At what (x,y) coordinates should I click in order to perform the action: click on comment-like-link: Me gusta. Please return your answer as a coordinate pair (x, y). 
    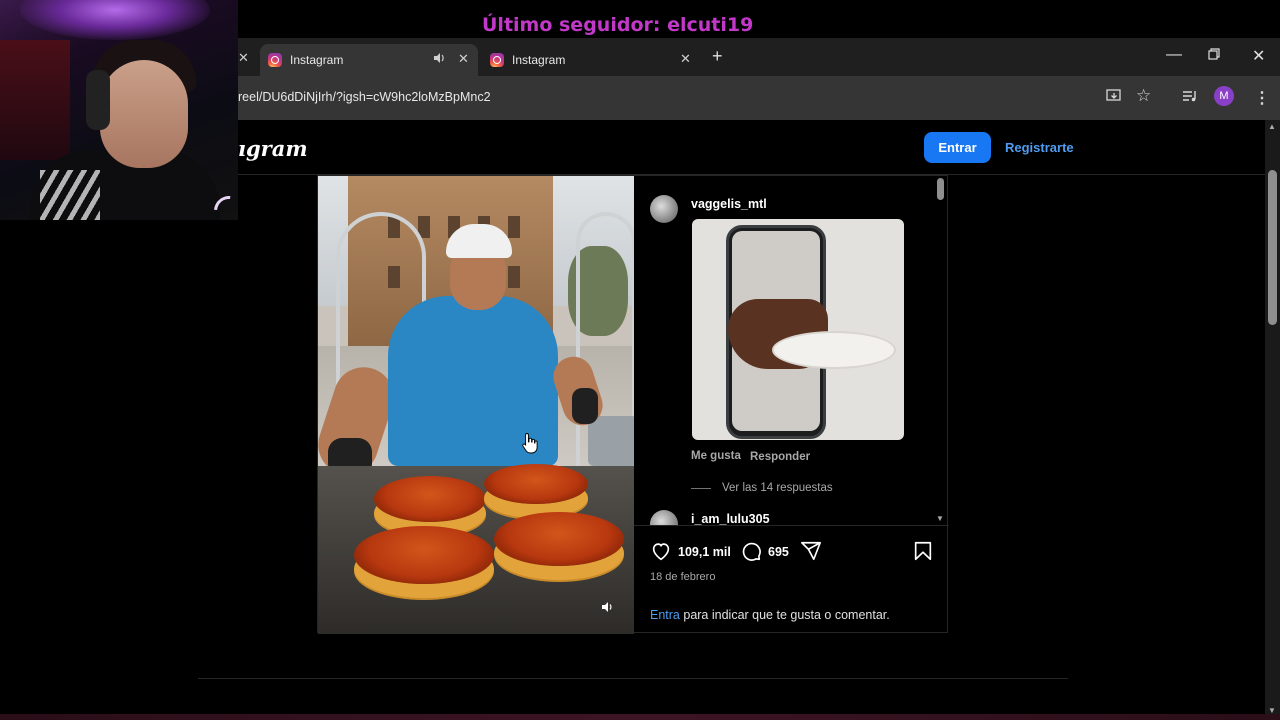
    Looking at the image, I should click on (716, 456).